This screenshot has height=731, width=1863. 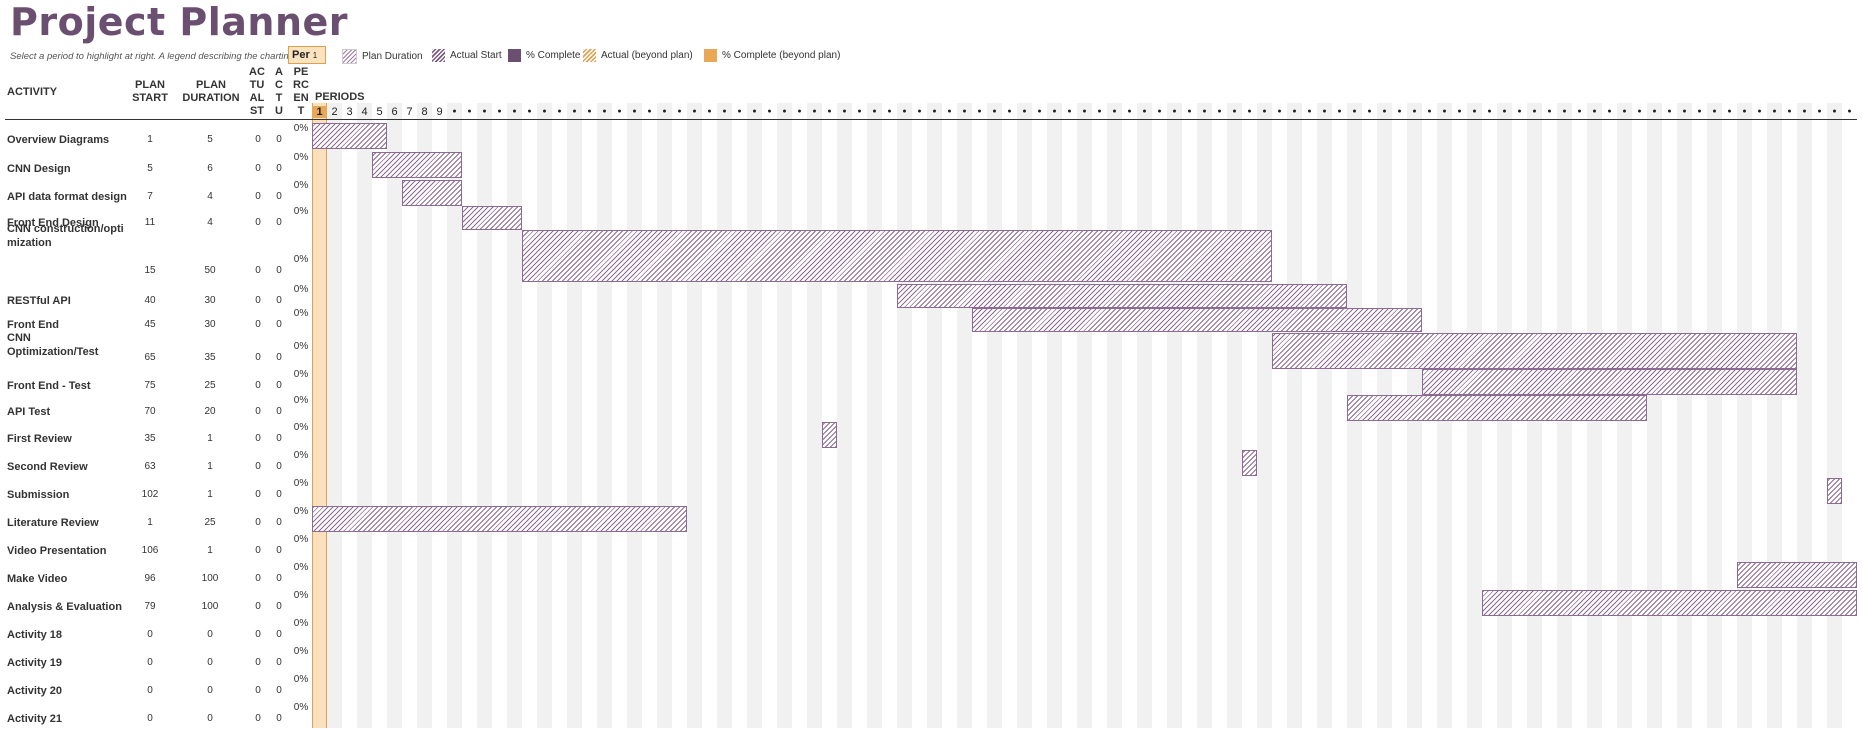 What do you see at coordinates (67, 386) in the screenshot?
I see `activity-name: Front End - Test` at bounding box center [67, 386].